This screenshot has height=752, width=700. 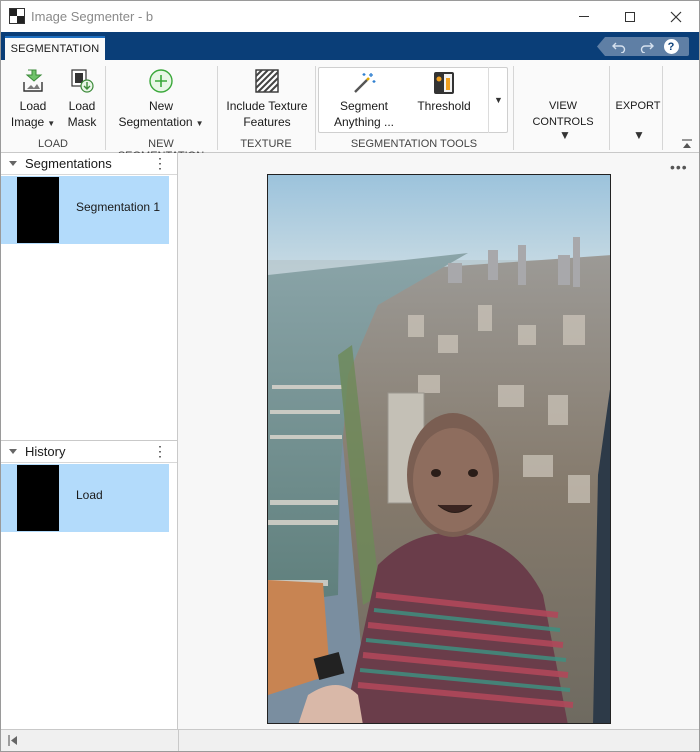 What do you see at coordinates (17, 16) in the screenshot?
I see `image-segmenter-icon` at bounding box center [17, 16].